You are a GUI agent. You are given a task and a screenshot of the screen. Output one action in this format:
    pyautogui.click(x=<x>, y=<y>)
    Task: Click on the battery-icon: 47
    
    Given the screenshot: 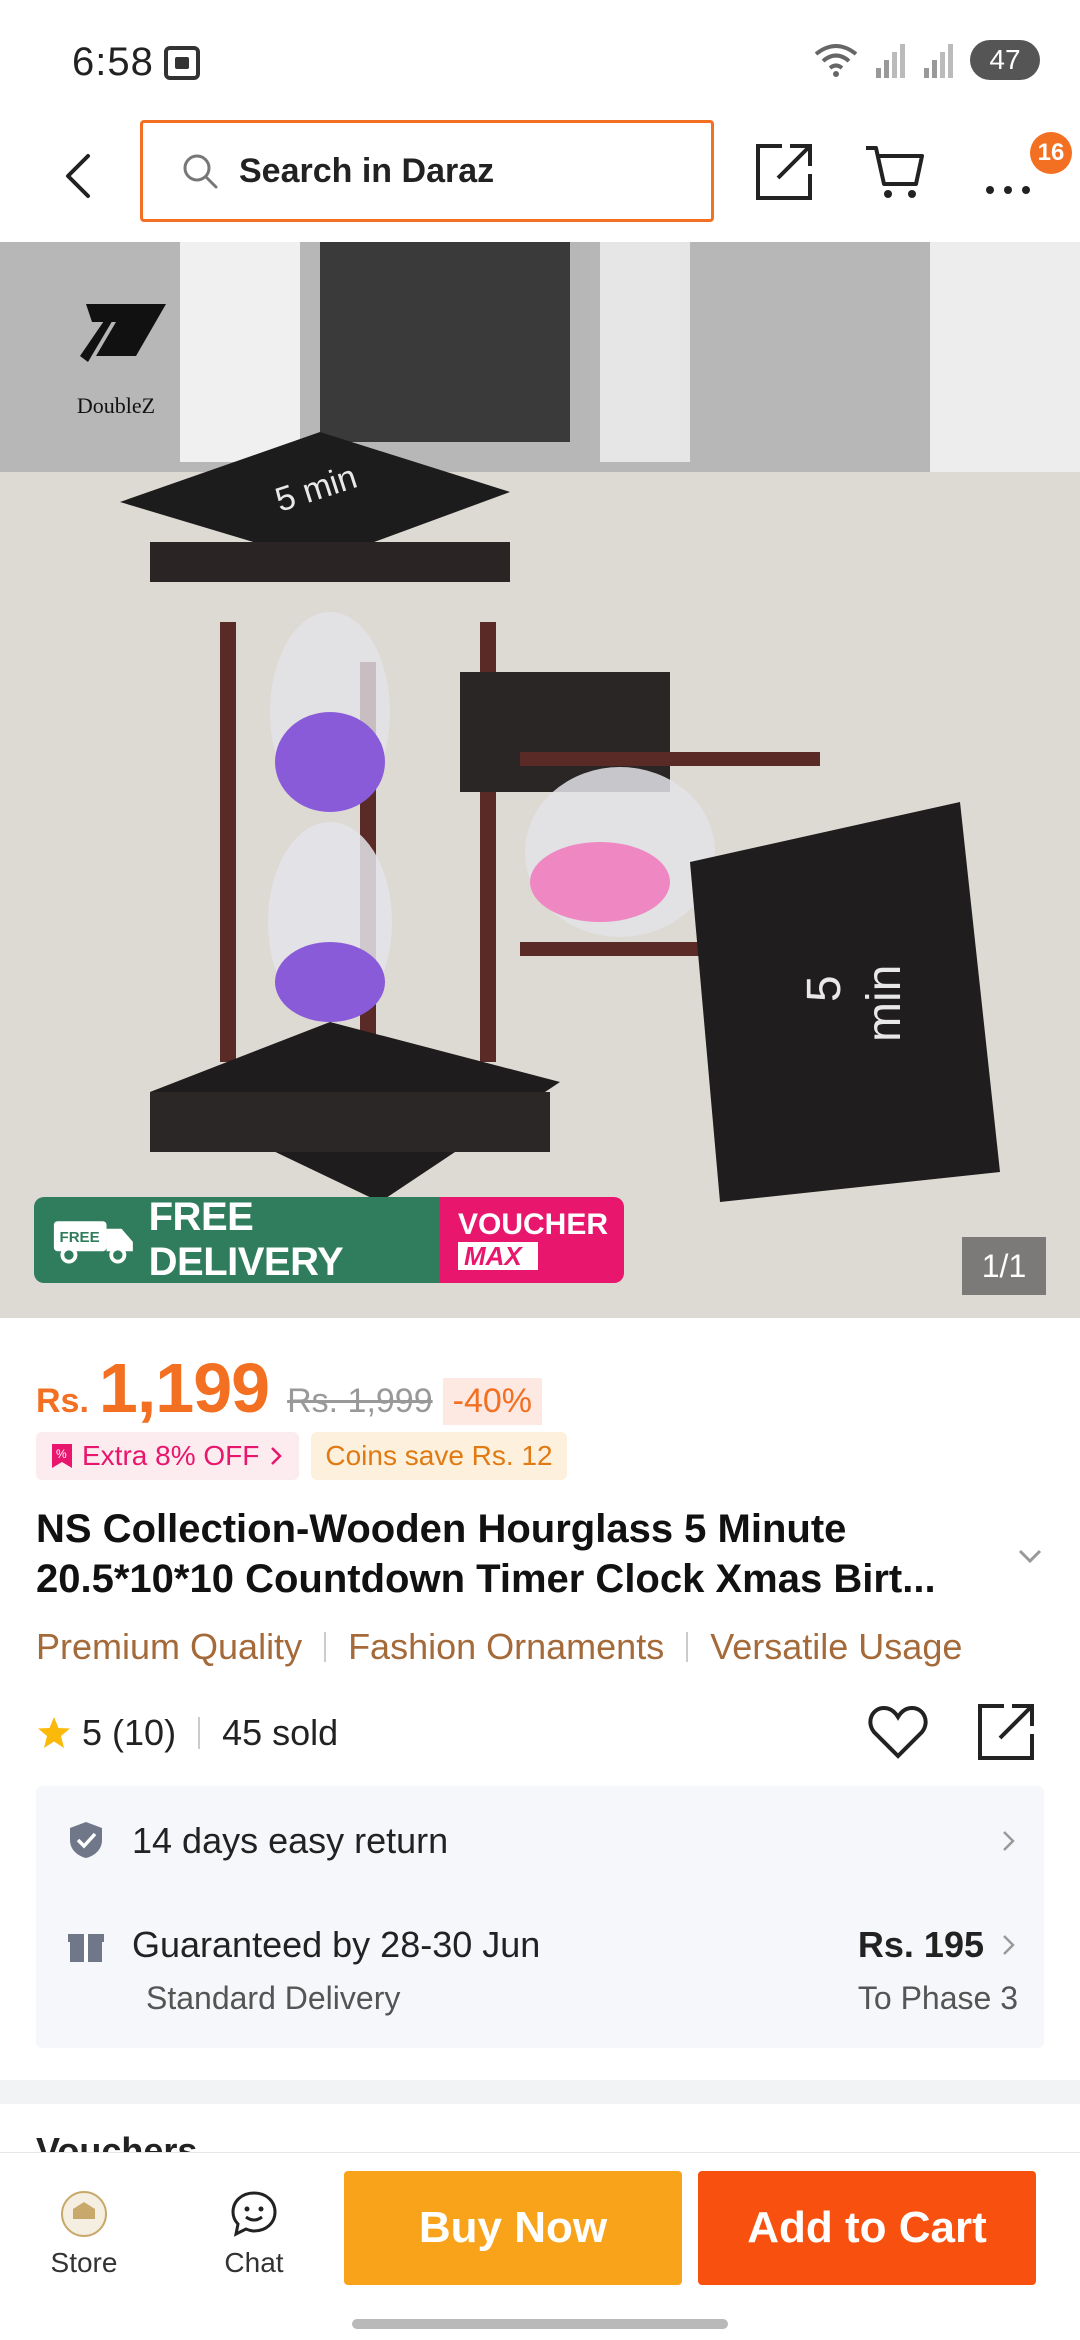 What is the action you would take?
    pyautogui.click(x=1005, y=60)
    